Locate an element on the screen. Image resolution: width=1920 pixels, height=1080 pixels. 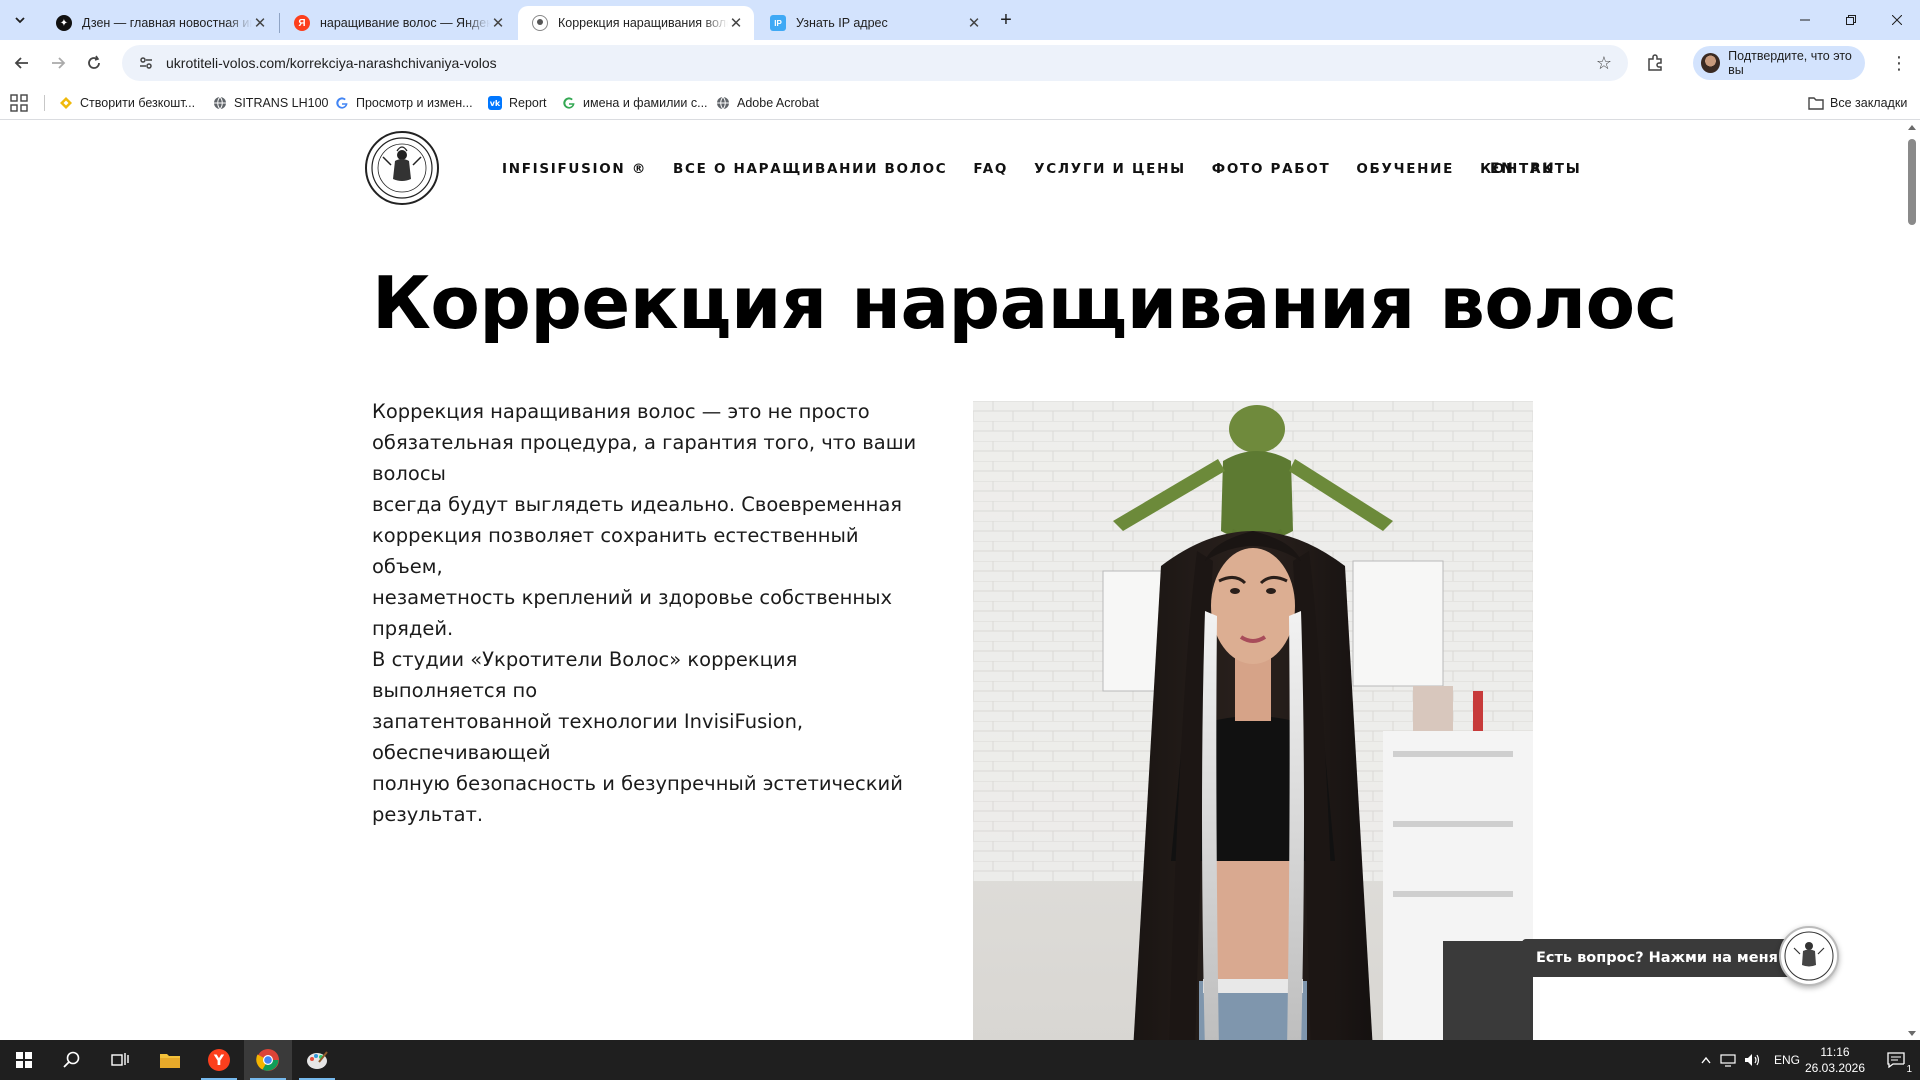
tab-dzen: ✦ Дзен — главная новостная ин ✕ is located at coordinates (160, 23).